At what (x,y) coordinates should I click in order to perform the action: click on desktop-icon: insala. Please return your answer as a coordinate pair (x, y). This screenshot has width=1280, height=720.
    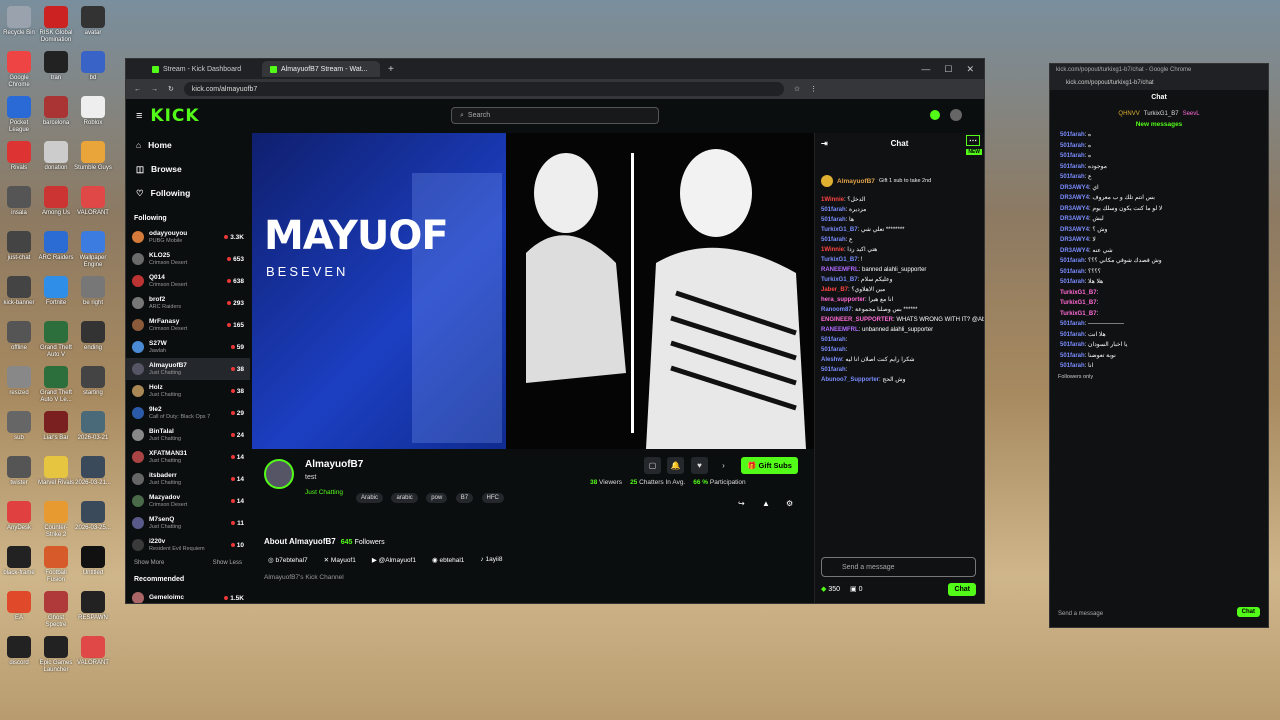
    Looking at the image, I should click on (19, 201).